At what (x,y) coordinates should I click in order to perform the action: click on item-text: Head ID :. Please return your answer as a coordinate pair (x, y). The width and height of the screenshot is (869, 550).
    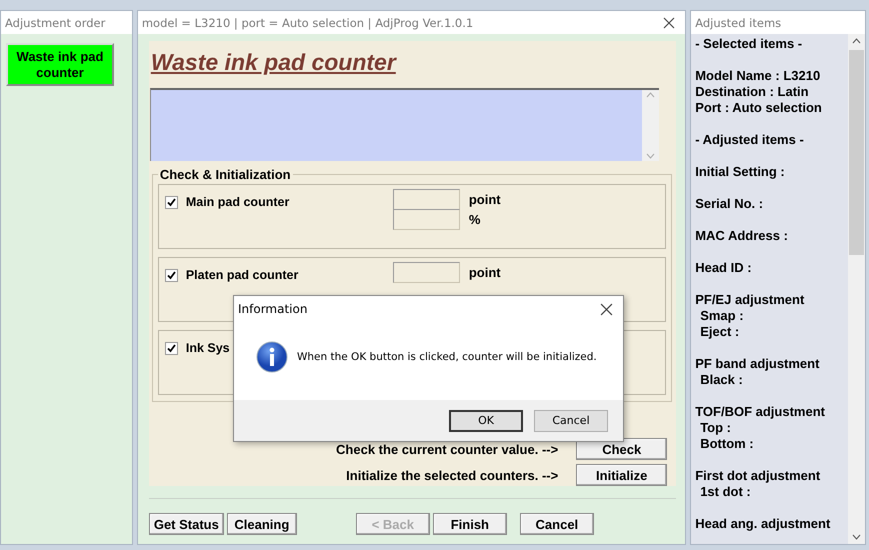
    Looking at the image, I should click on (724, 268).